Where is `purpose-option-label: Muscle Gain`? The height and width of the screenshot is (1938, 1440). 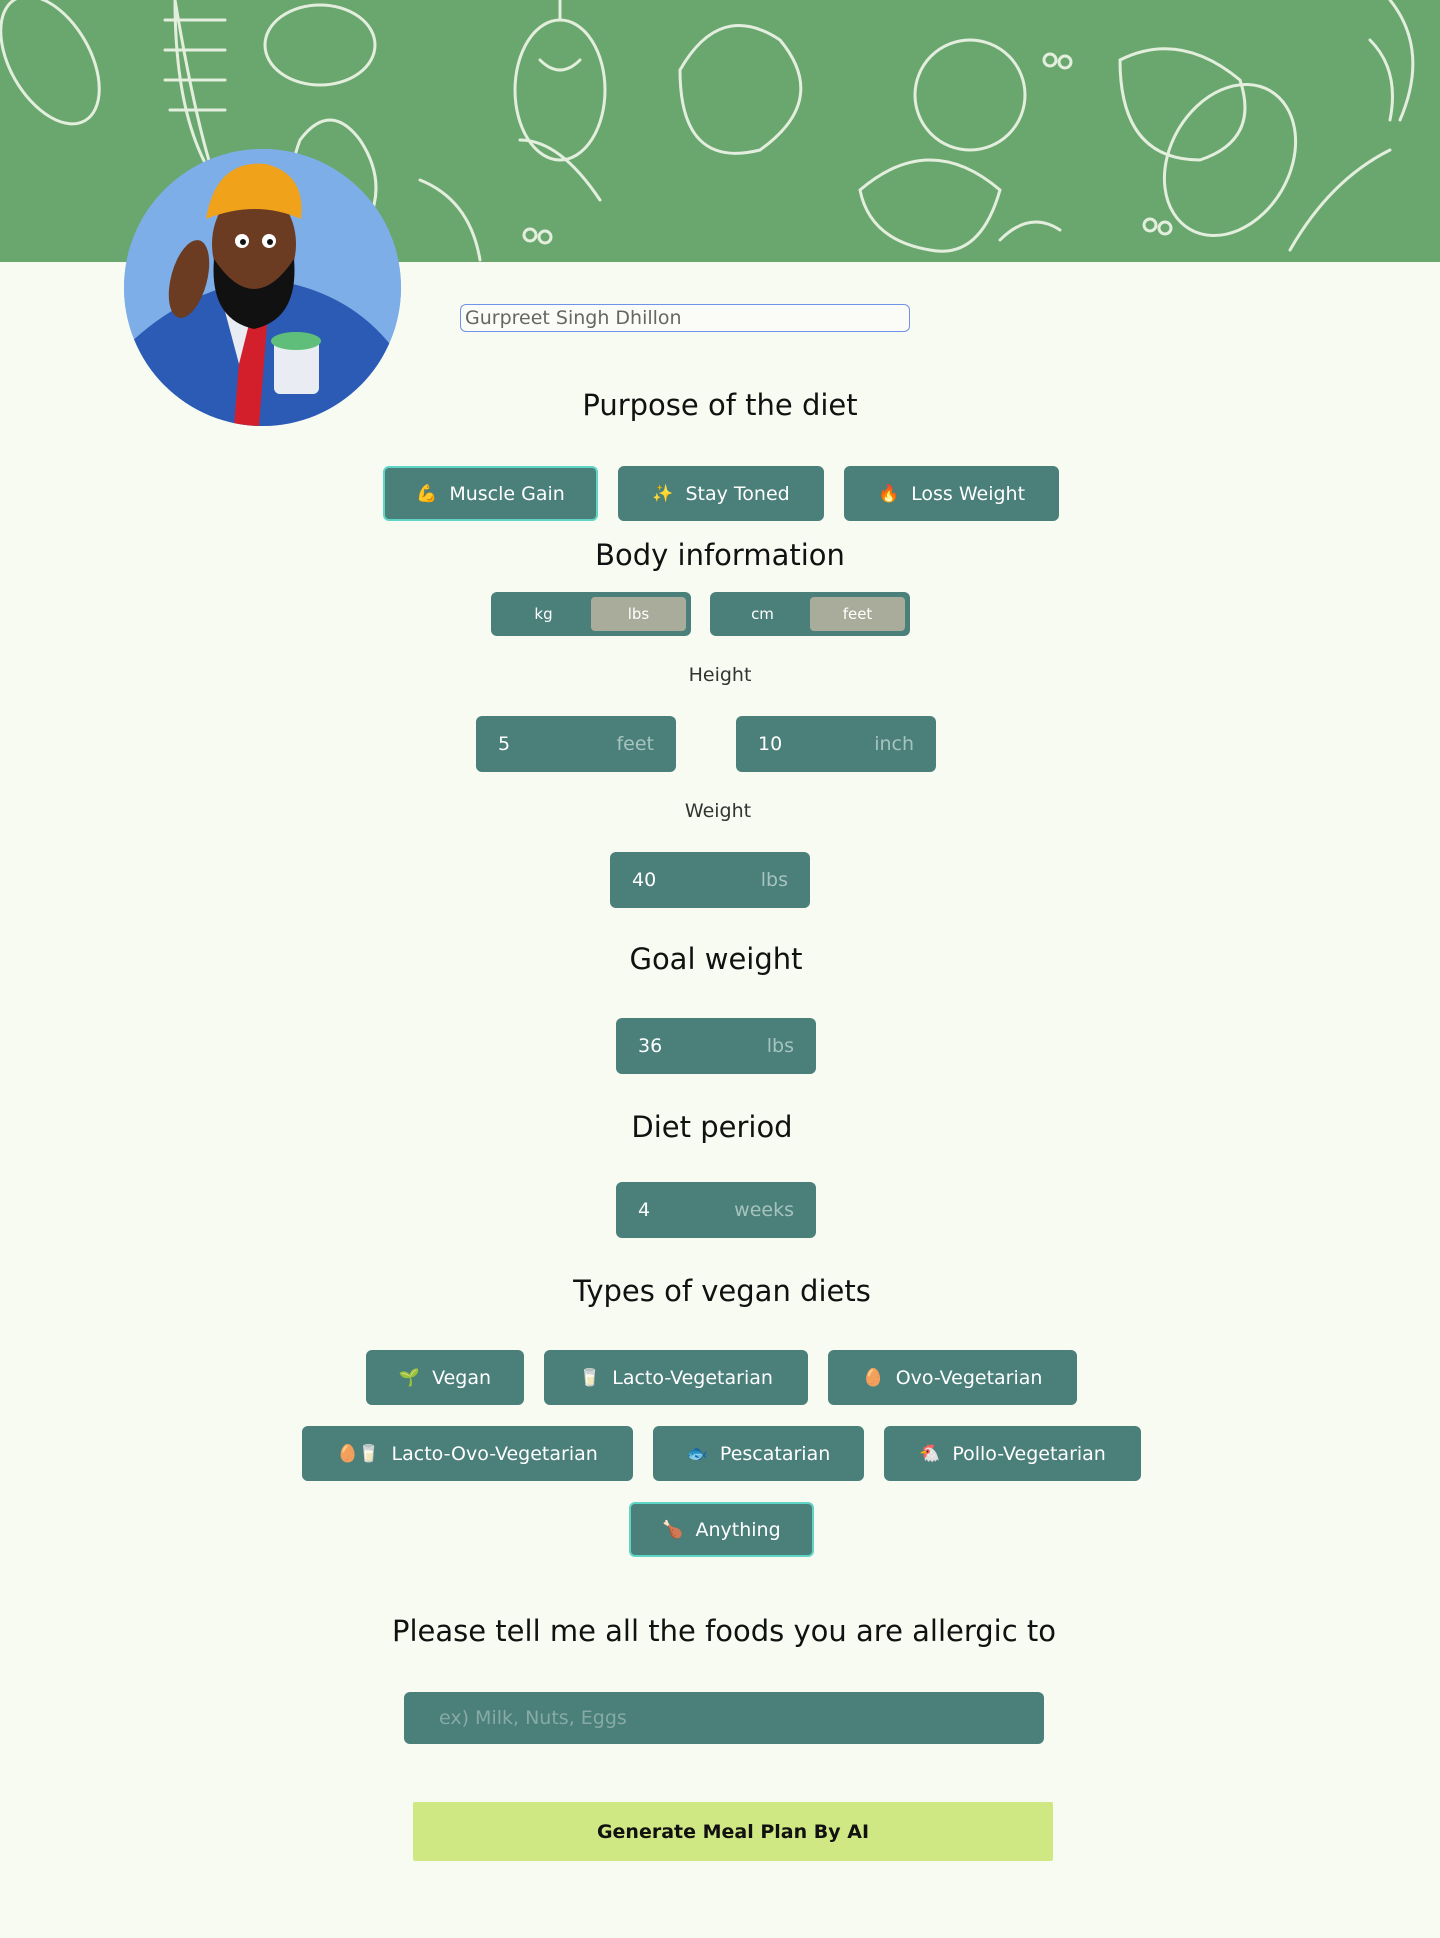
purpose-option-label: Muscle Gain is located at coordinates (507, 493).